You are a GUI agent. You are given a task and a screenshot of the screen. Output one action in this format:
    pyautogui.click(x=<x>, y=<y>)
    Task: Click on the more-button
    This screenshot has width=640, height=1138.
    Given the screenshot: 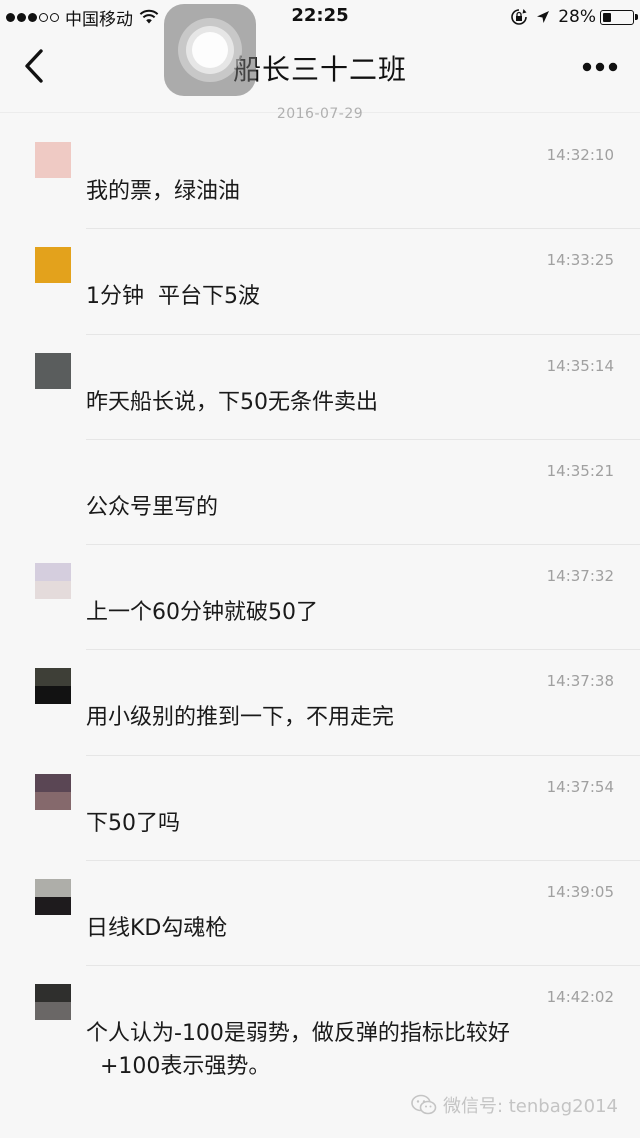 What is the action you would take?
    pyautogui.click(x=600, y=67)
    